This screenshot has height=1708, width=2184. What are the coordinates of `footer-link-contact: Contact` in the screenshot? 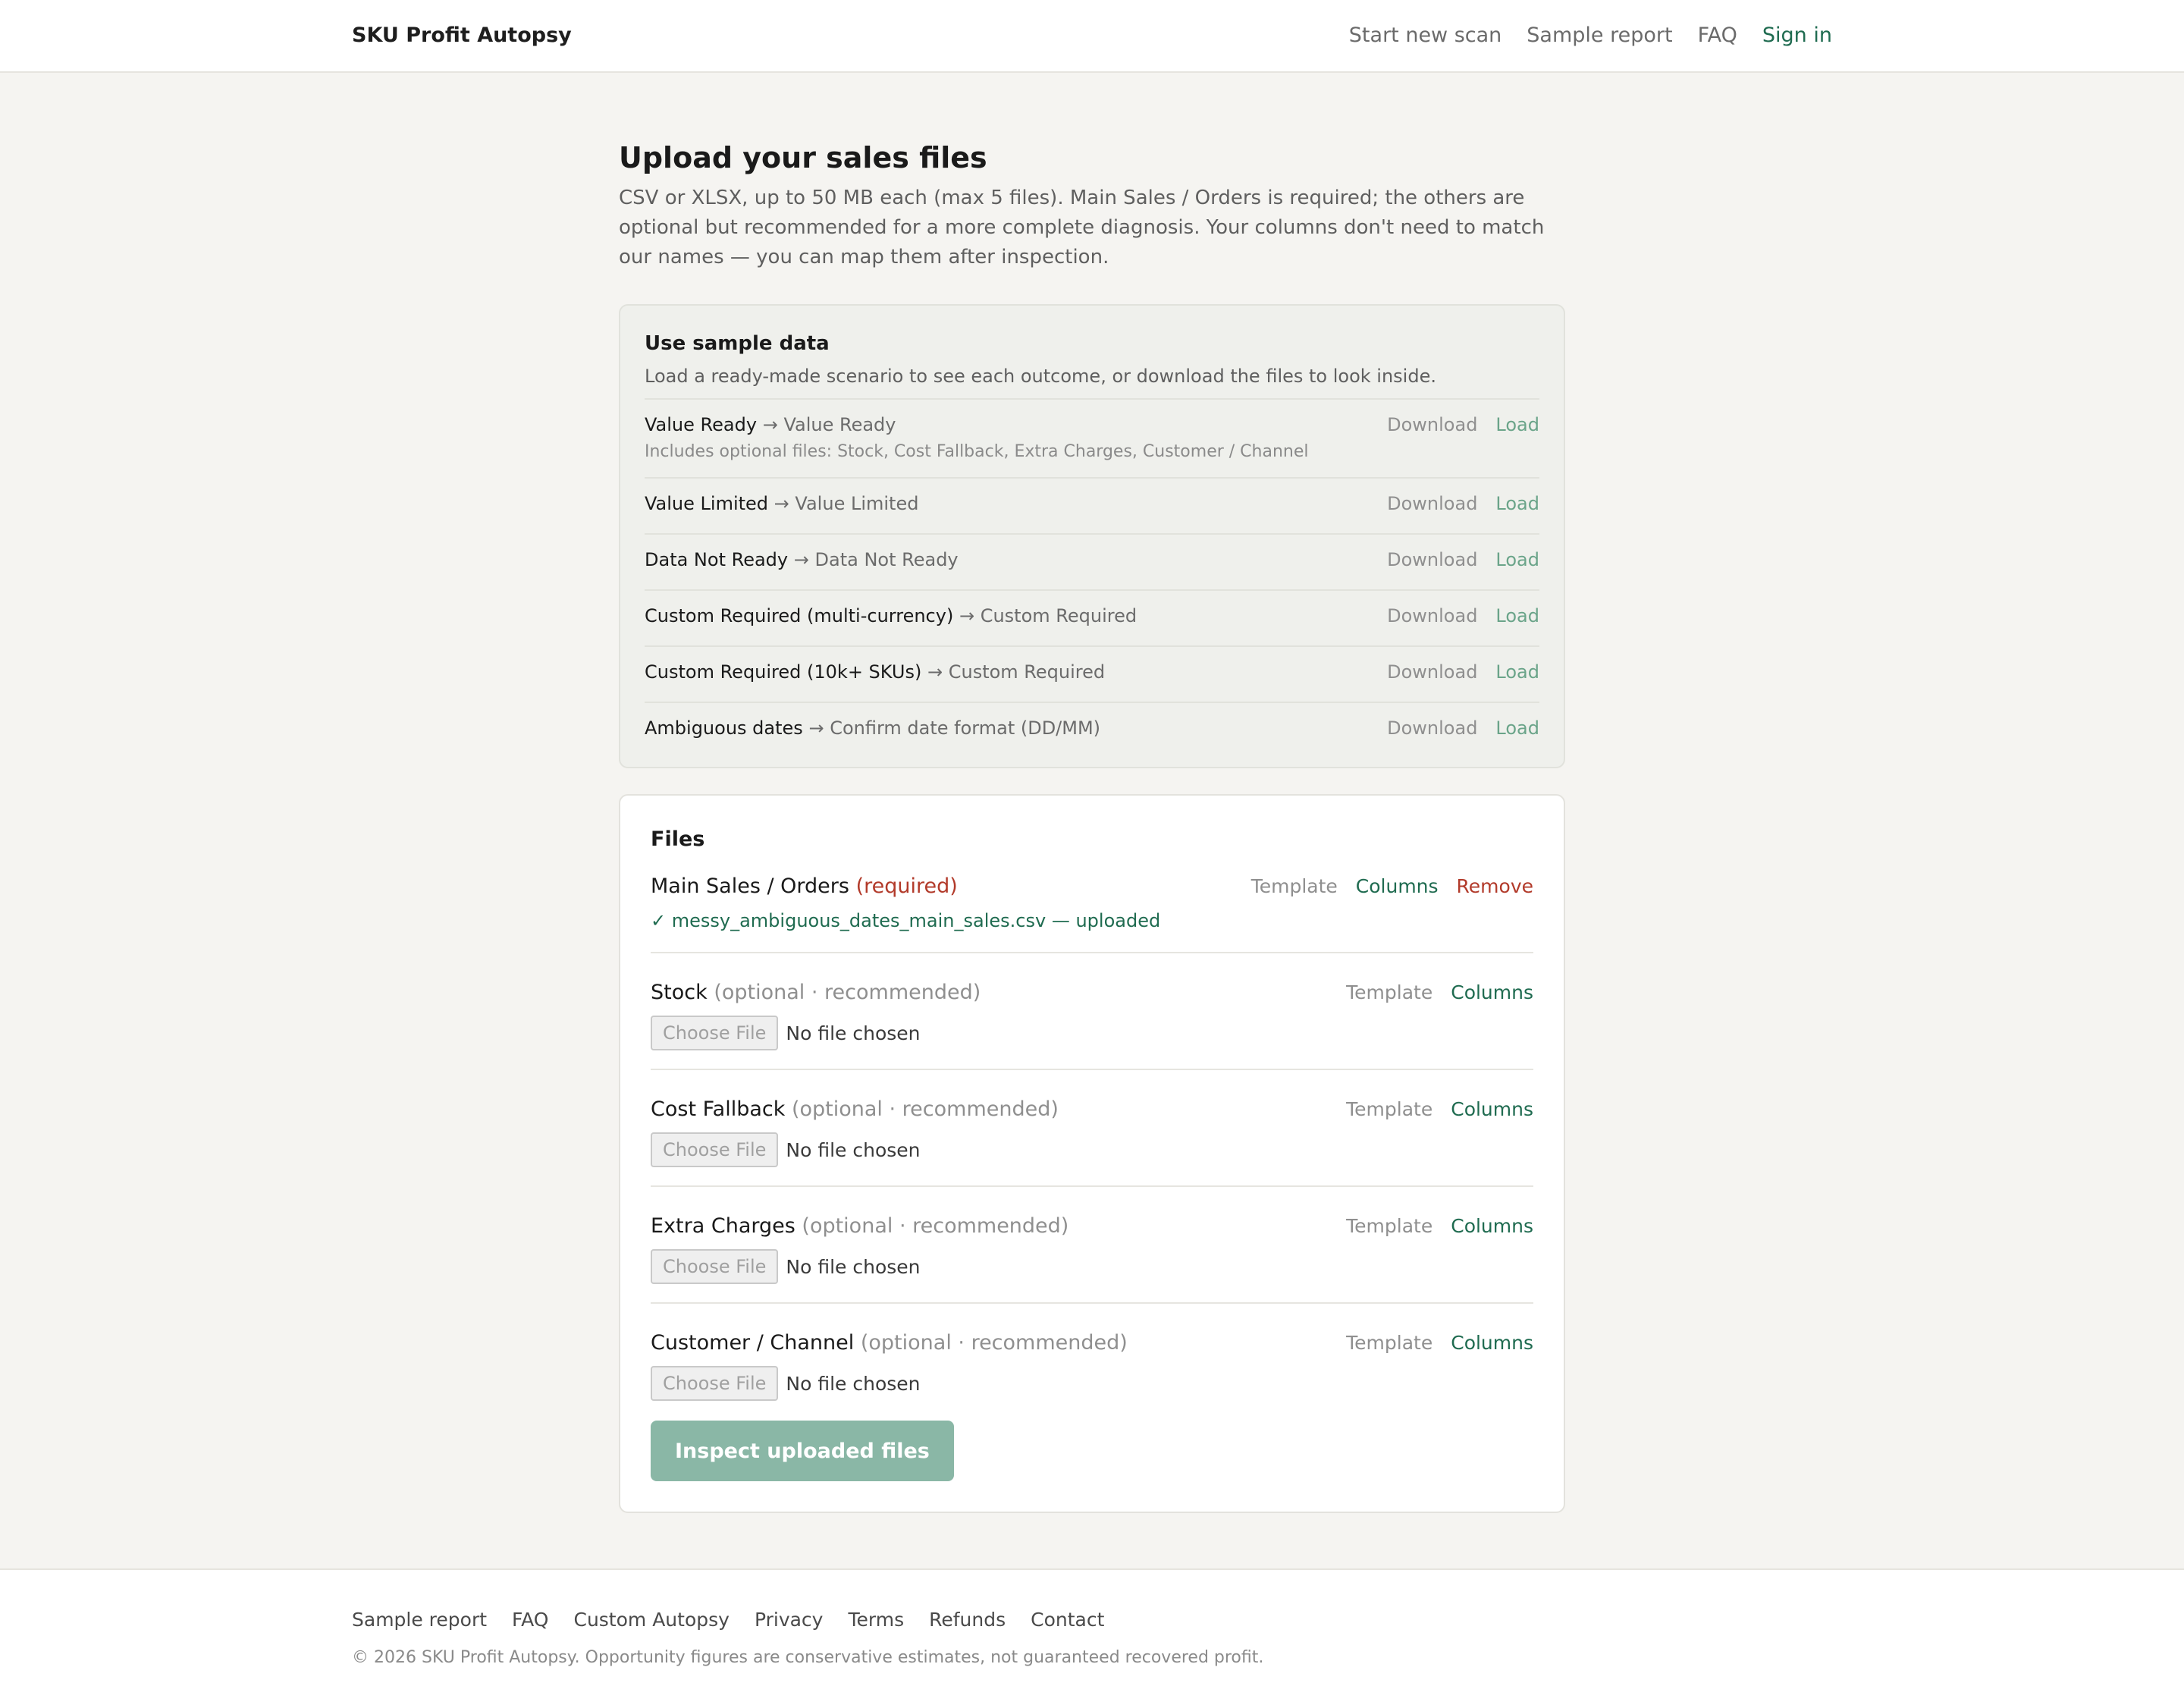 It's located at (1067, 1620).